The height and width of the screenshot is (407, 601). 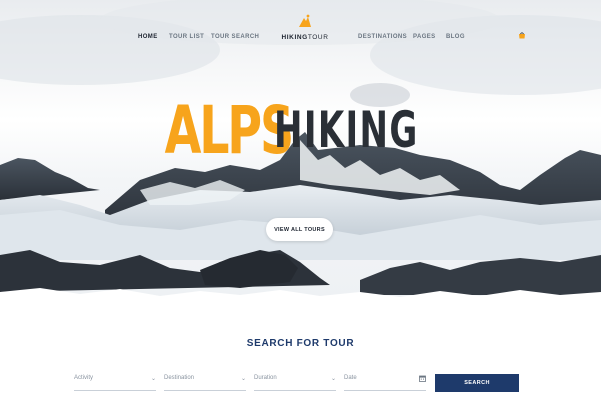 What do you see at coordinates (299, 229) in the screenshot?
I see `view-all-tours-button: VIEW ALL TOURS` at bounding box center [299, 229].